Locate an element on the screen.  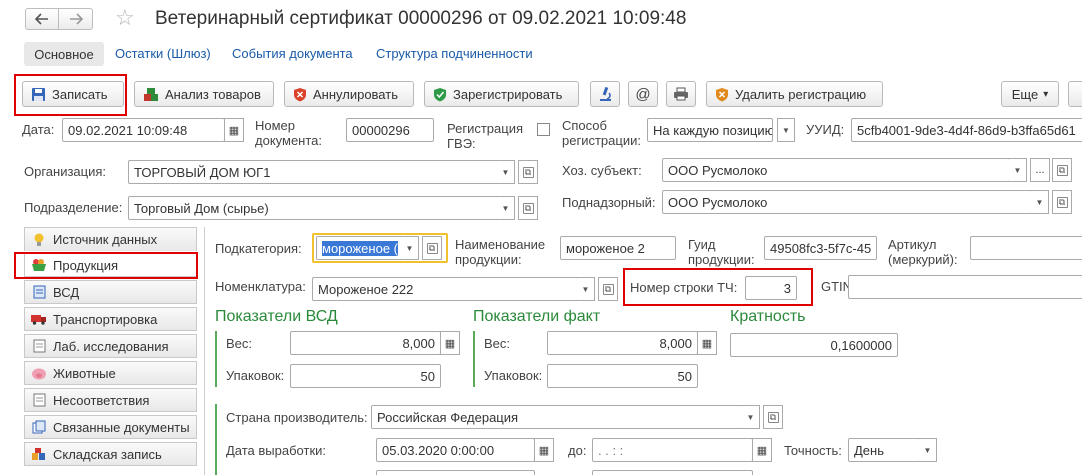
more-button: Еще ▾ is located at coordinates (1030, 94).